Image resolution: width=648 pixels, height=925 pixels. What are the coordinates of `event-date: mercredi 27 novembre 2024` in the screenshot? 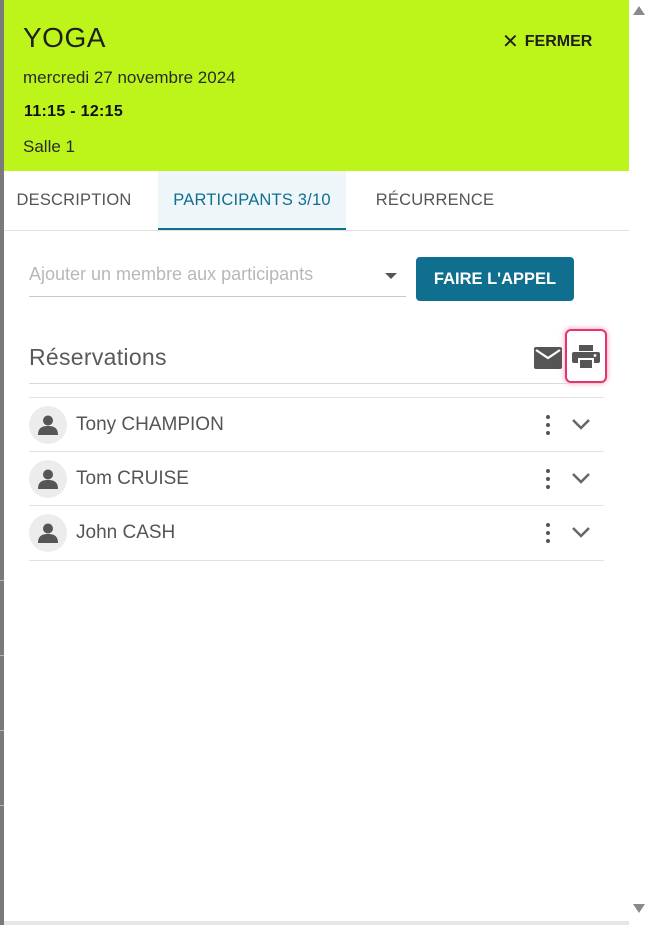 It's located at (129, 77).